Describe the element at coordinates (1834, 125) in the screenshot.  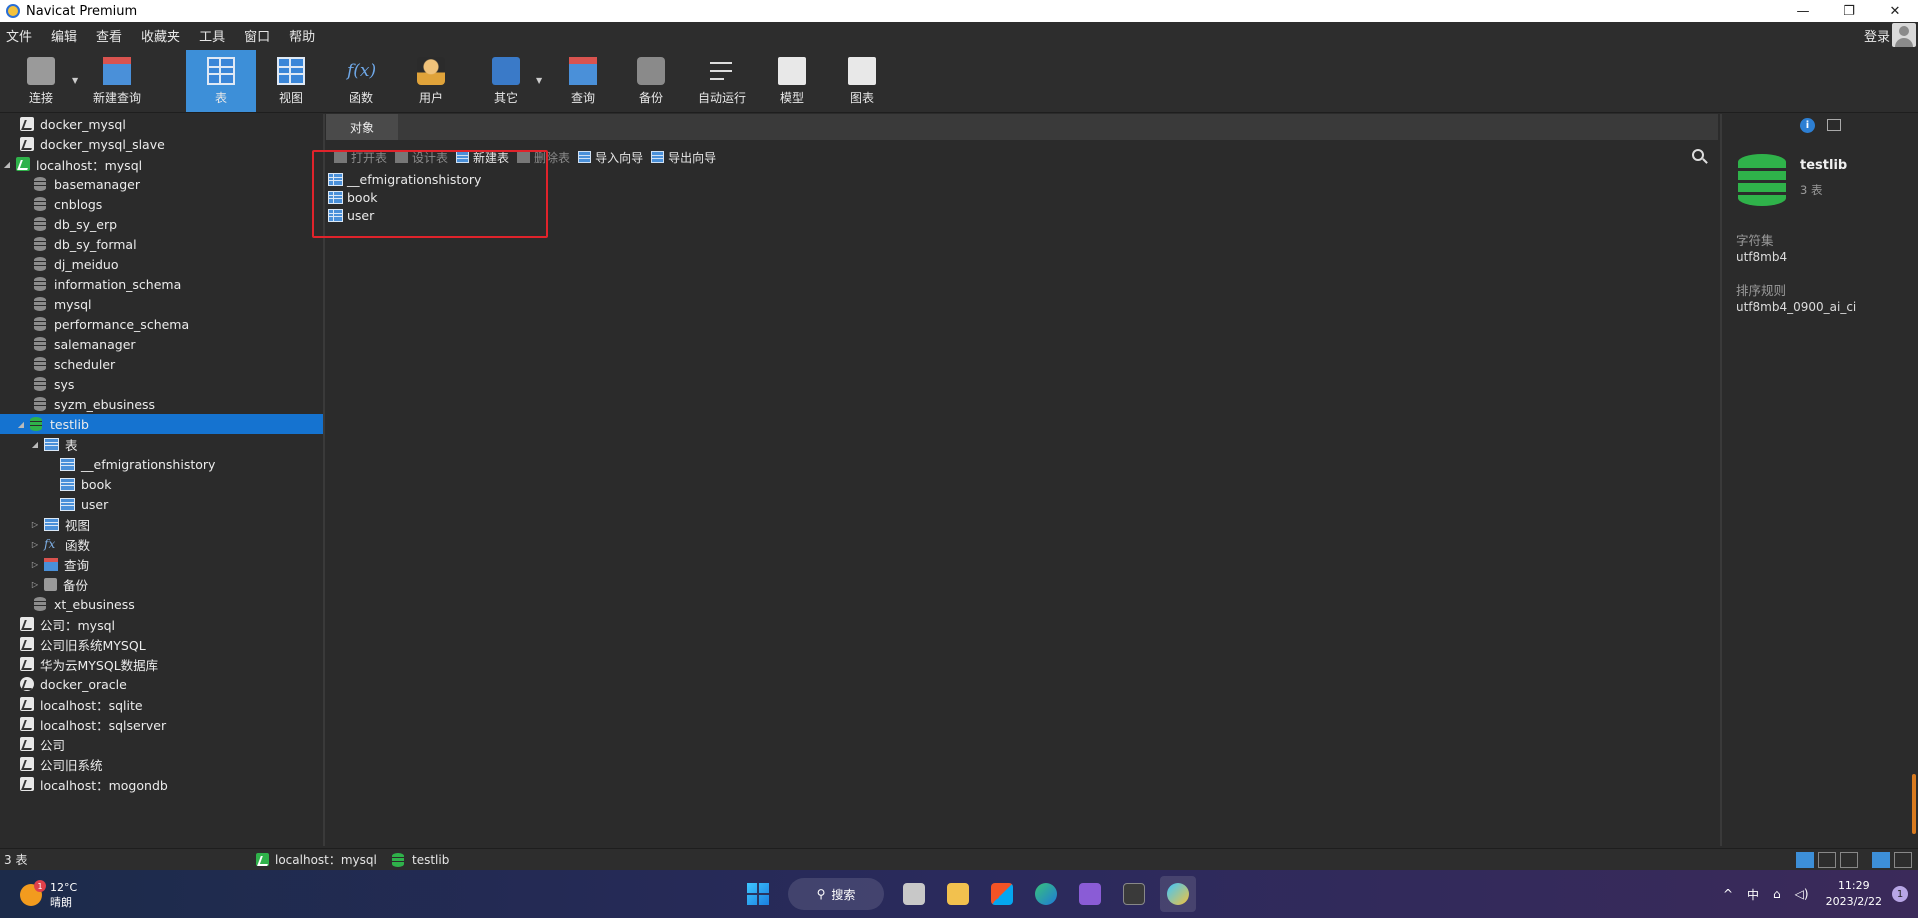
I see `ddl-icon` at that location.